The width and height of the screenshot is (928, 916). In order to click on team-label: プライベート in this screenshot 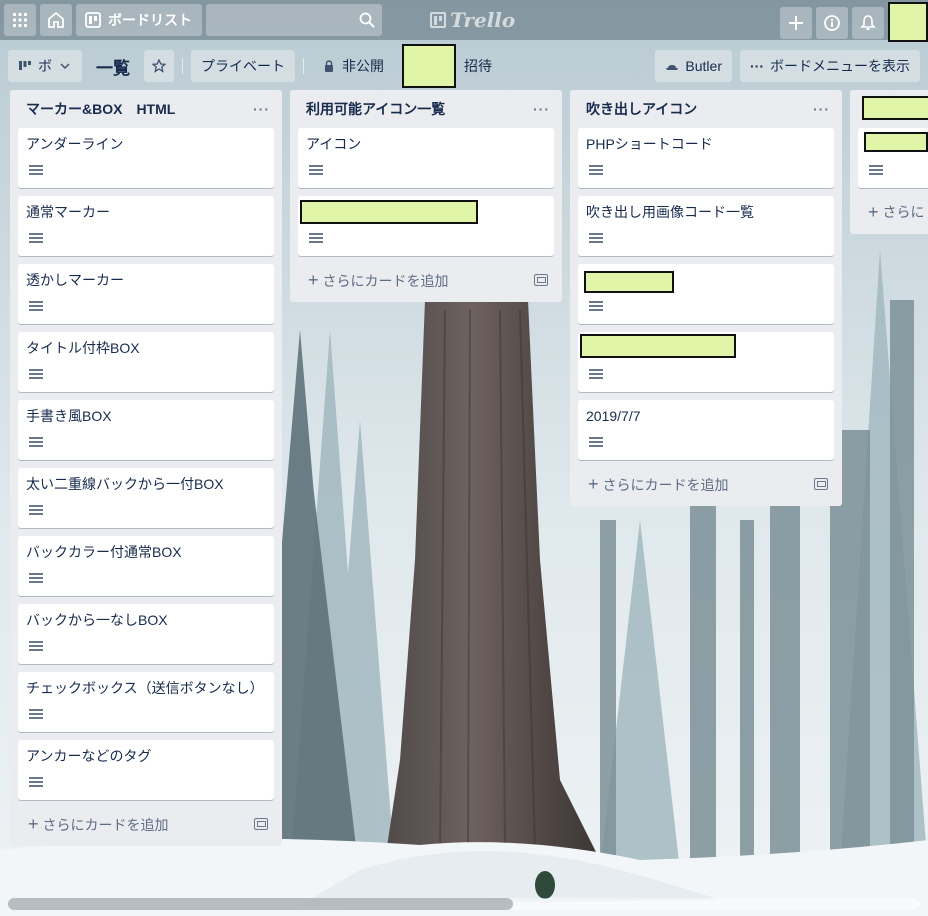, I will do `click(243, 66)`.